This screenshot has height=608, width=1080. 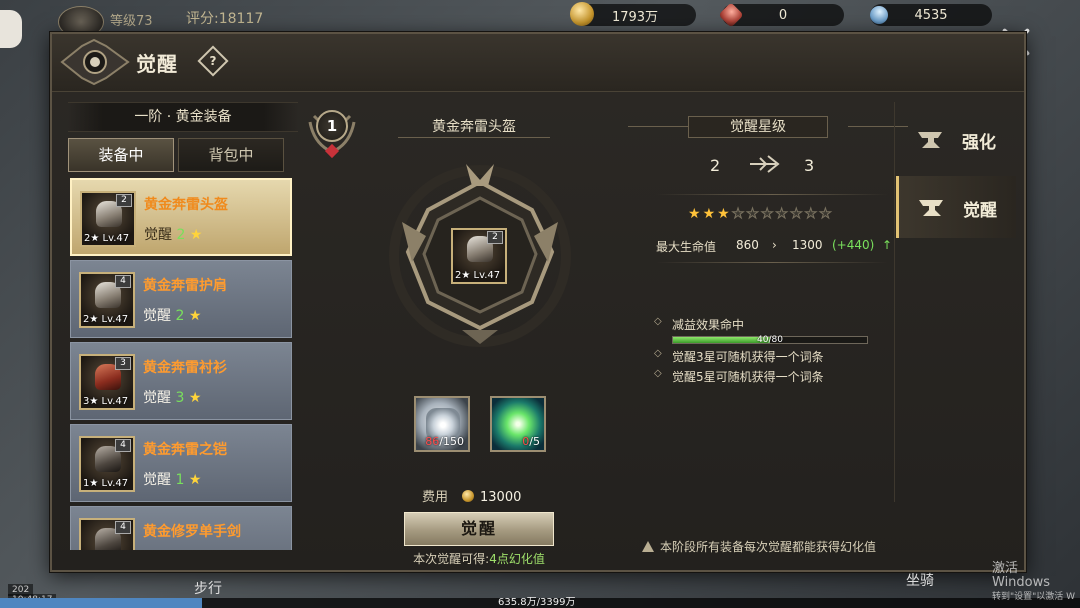 I want to click on stat-from: 860, so click(x=747, y=245).